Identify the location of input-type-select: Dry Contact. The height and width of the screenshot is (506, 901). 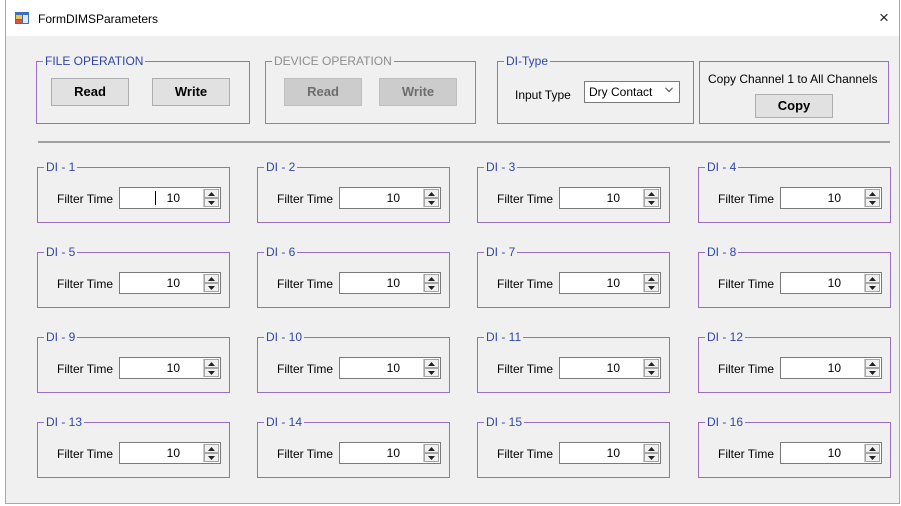
(632, 92).